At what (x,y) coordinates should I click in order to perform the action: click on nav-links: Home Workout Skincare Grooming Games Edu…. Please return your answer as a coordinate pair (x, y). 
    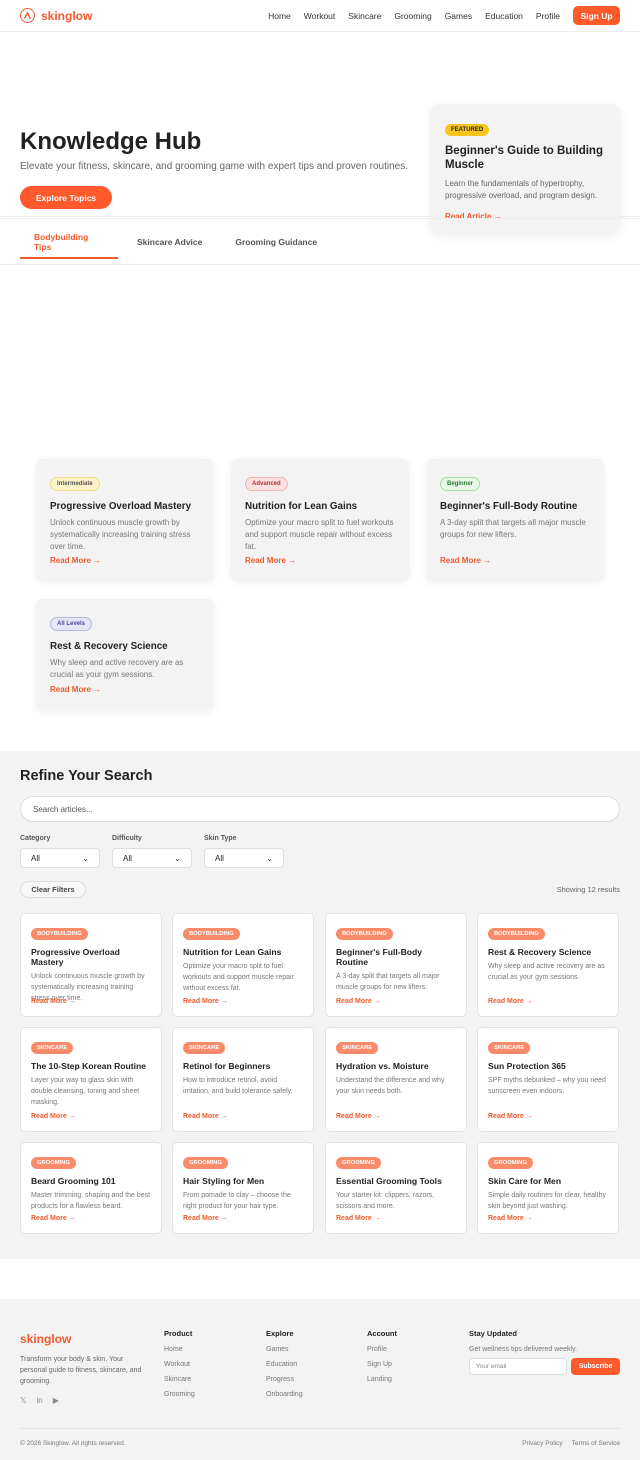
    Looking at the image, I should click on (444, 15).